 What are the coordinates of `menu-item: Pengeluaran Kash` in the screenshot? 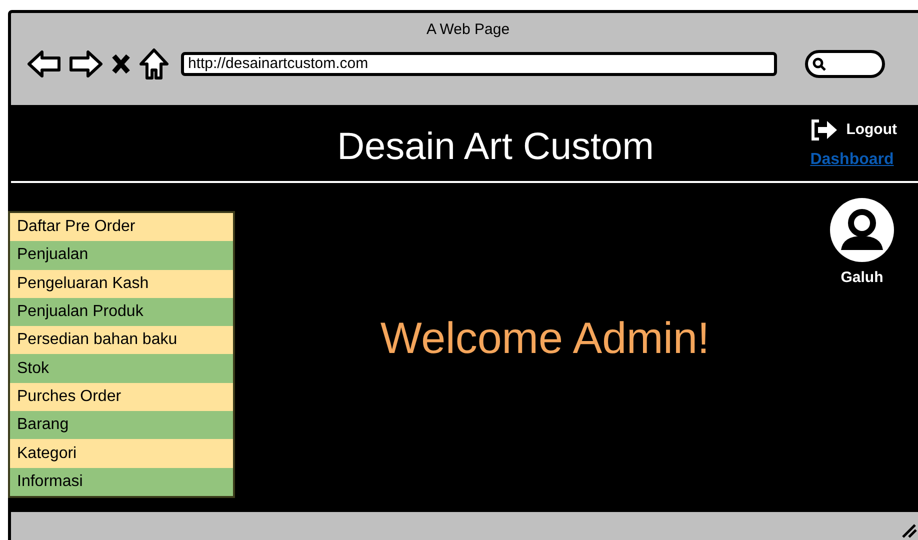 It's located at (121, 284).